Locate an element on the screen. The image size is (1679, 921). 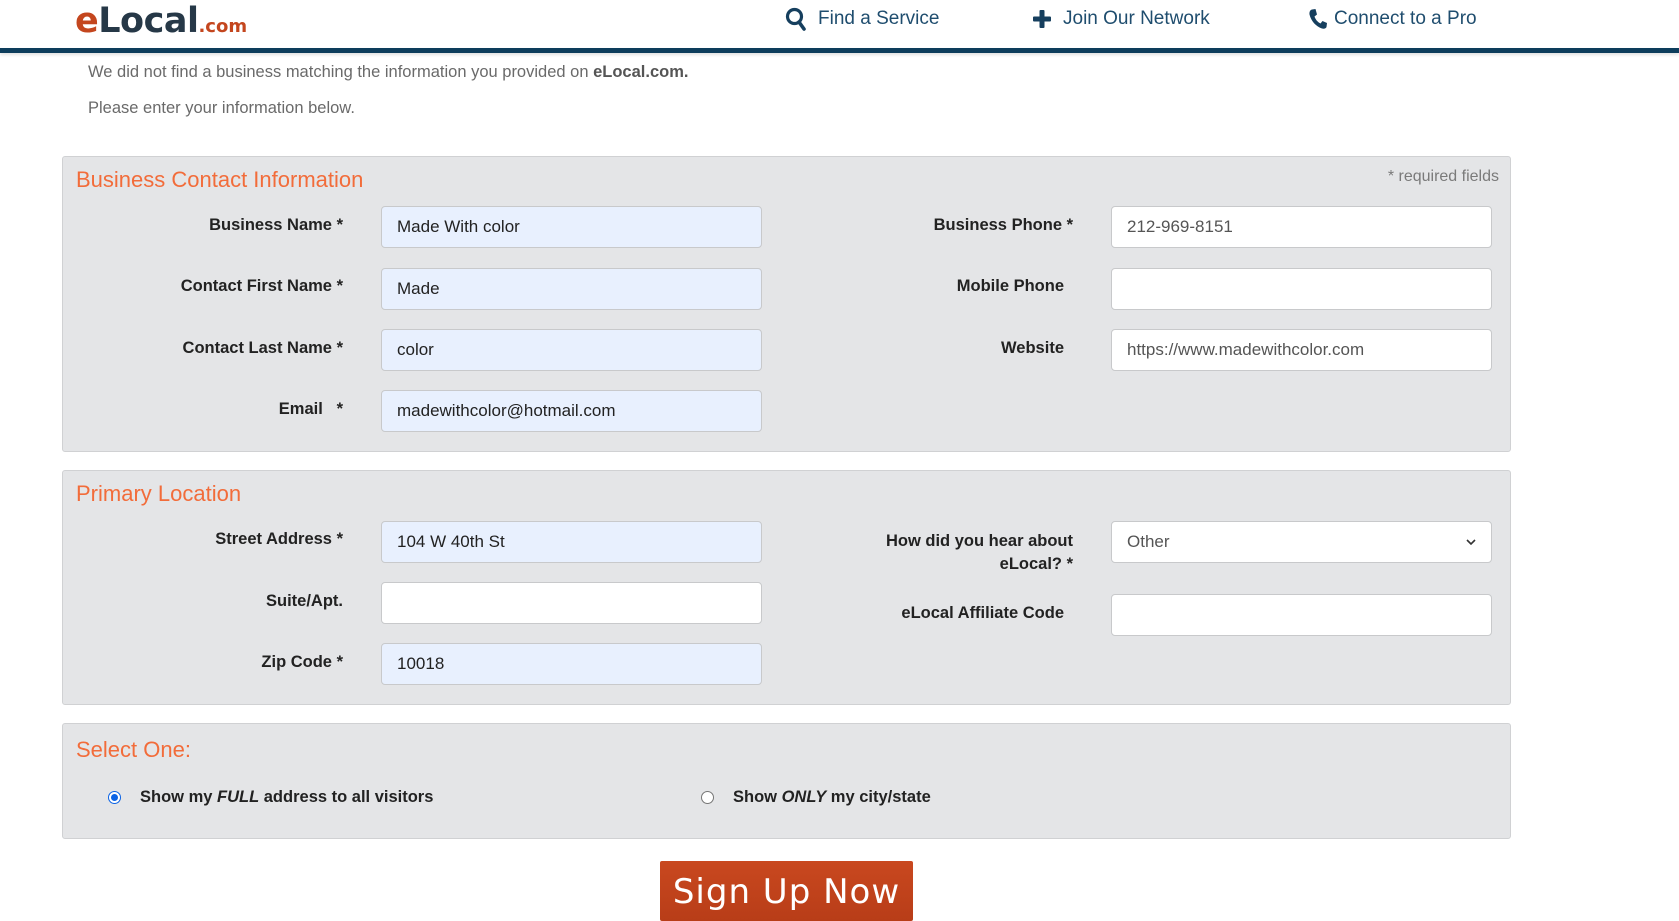
website-label: Website is located at coordinates (1032, 348).